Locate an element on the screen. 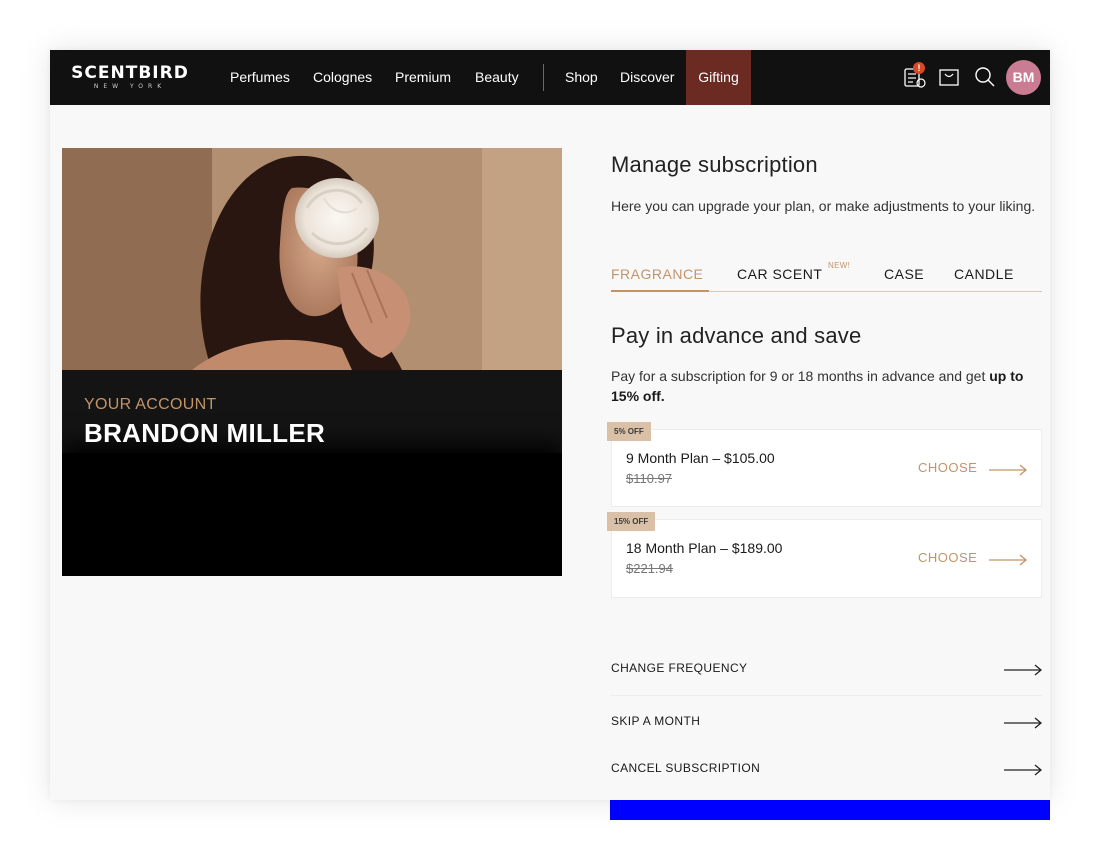  row-divider is located at coordinates (826, 695).